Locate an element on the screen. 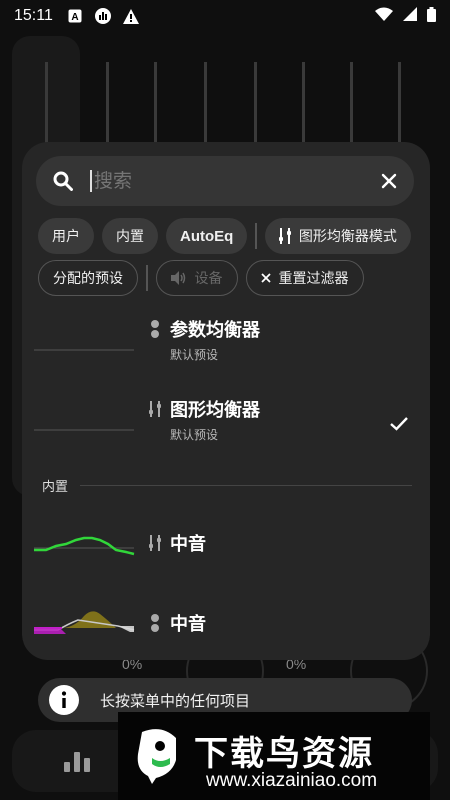 This screenshot has width=450, height=800. section-divider is located at coordinates (246, 485).